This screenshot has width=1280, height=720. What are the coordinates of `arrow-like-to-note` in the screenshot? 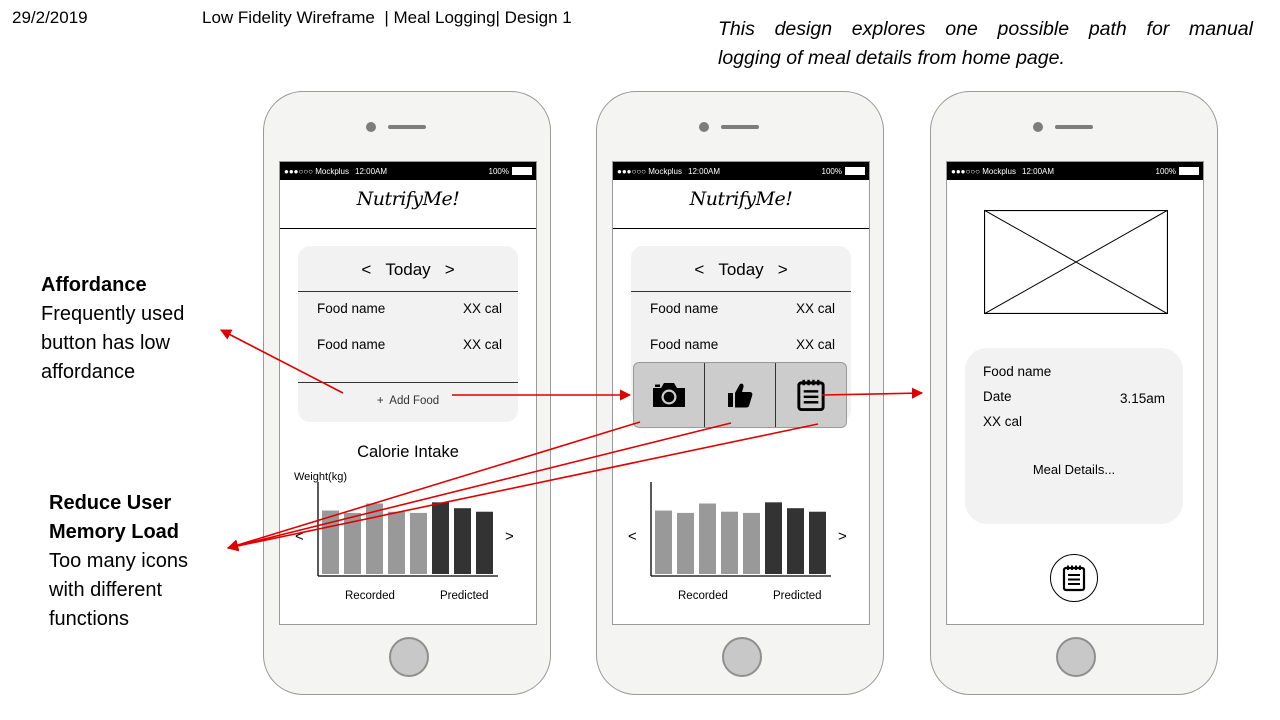 It's located at (479, 487).